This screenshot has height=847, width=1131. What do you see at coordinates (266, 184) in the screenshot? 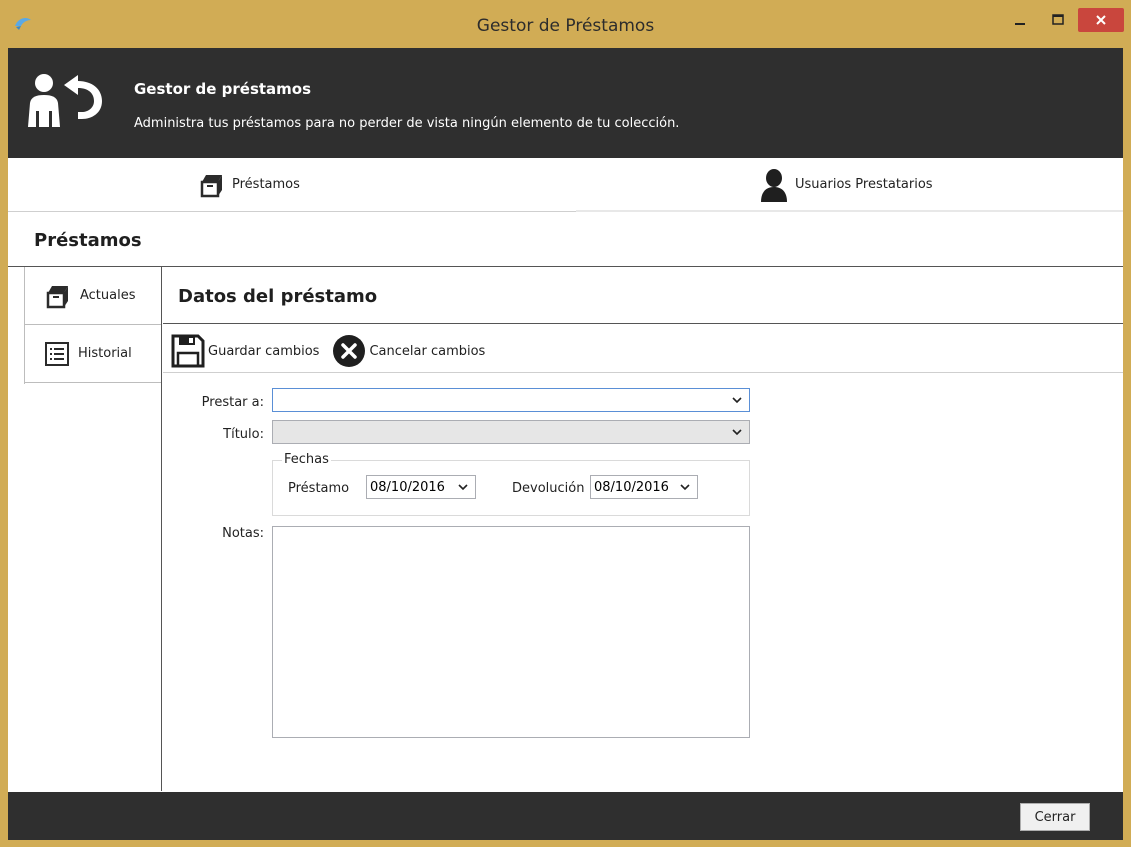
I see `tab-prestamos-label: Préstamos` at bounding box center [266, 184].